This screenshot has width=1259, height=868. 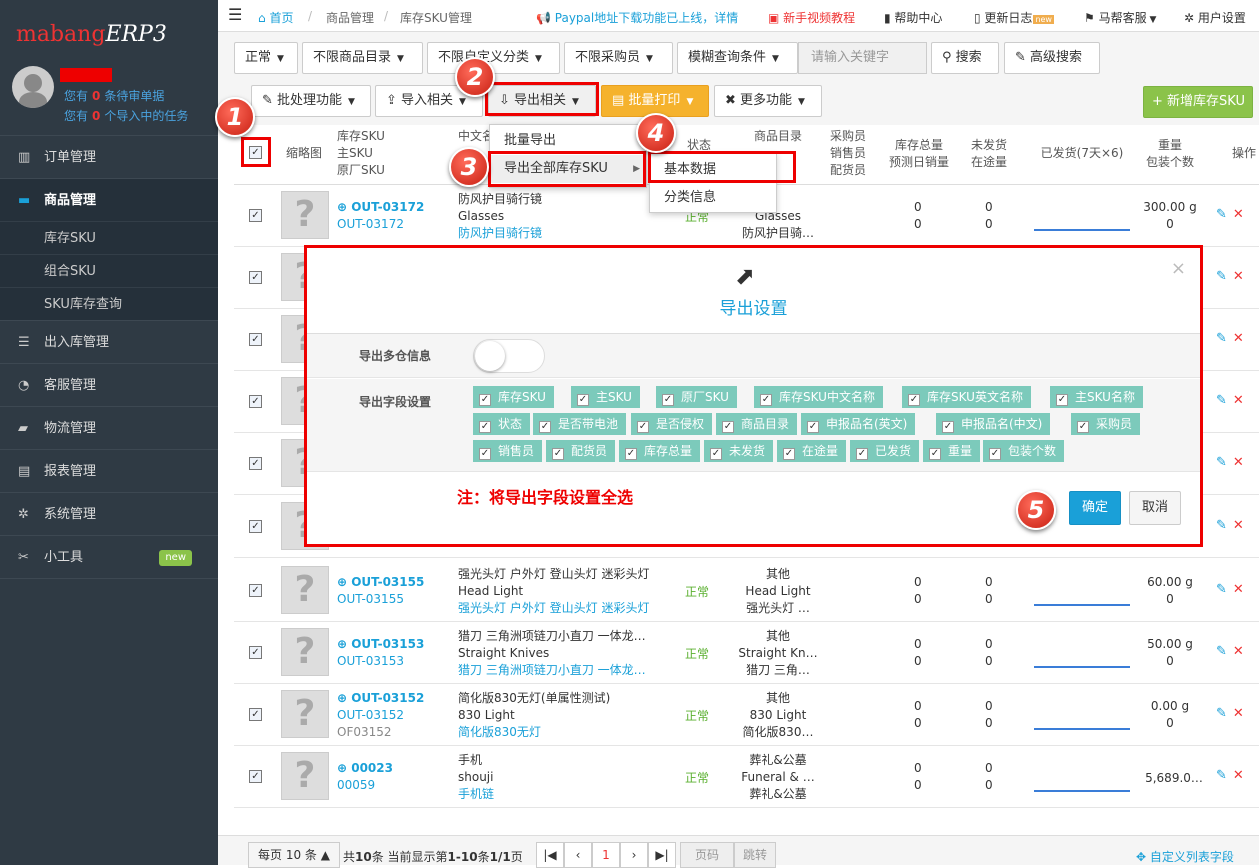 What do you see at coordinates (365, 768) in the screenshot?
I see `sku-link: ⊕ 00023` at bounding box center [365, 768].